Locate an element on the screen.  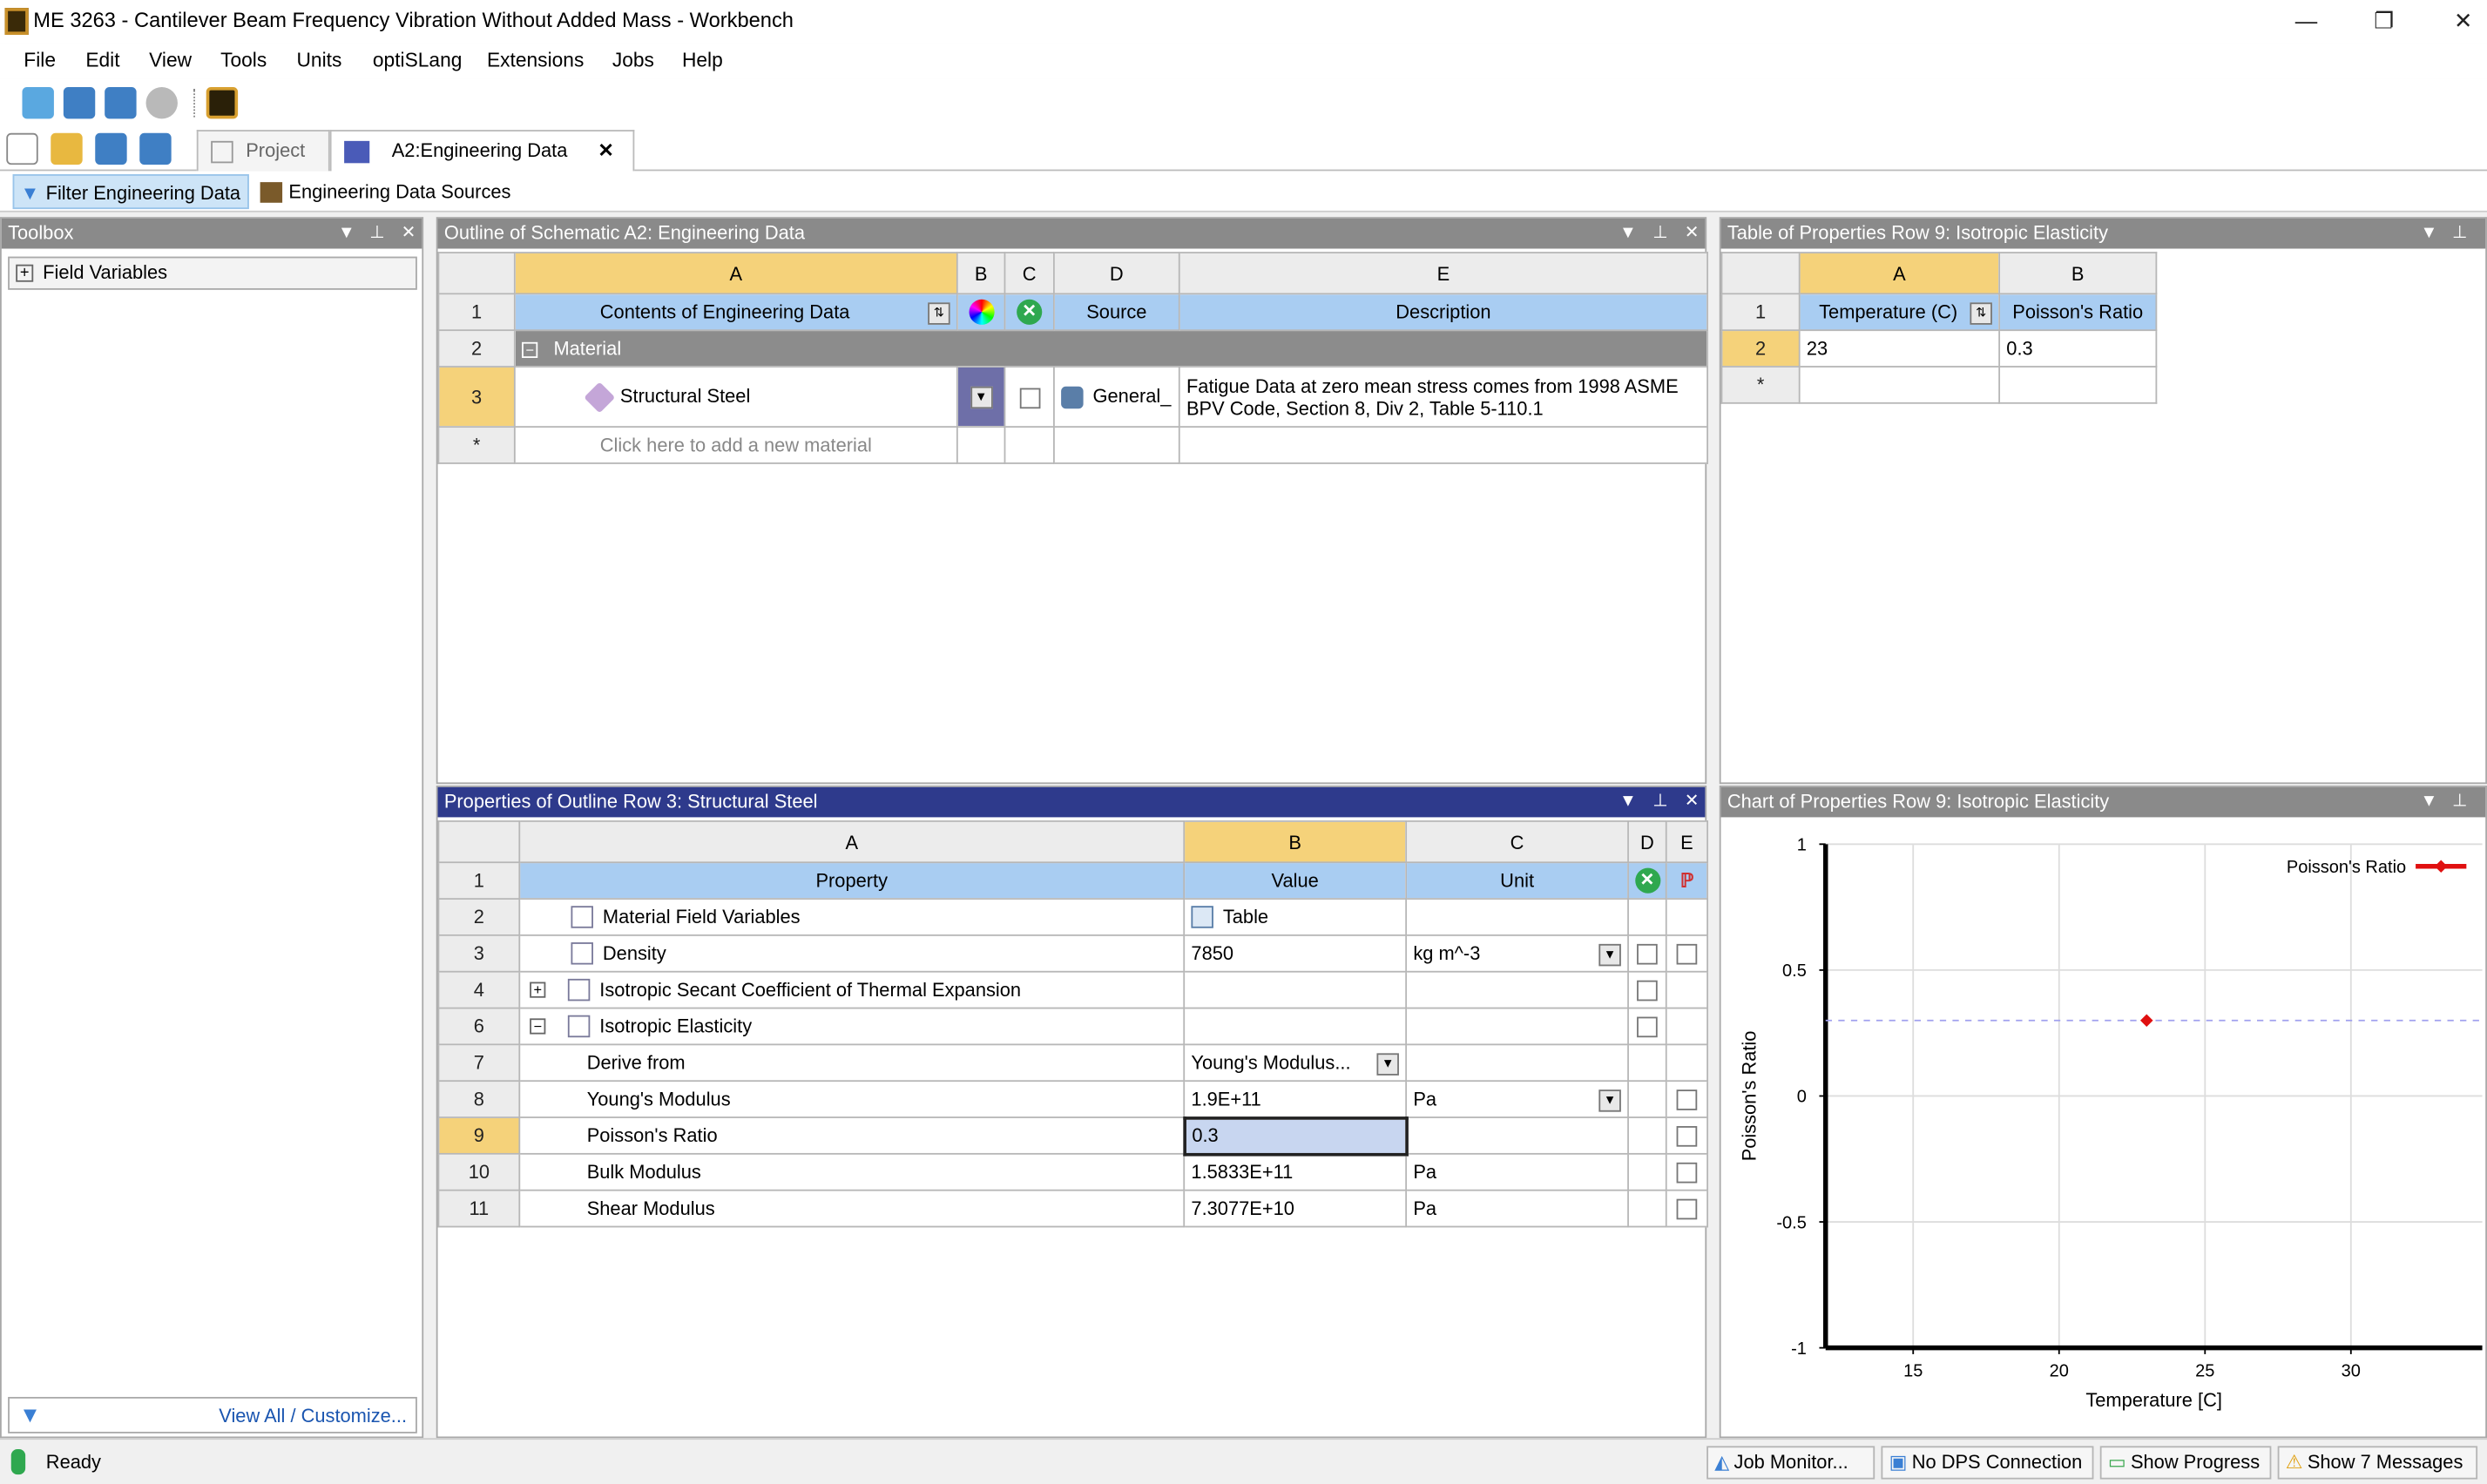
menu-help: Help is located at coordinates (702, 60).